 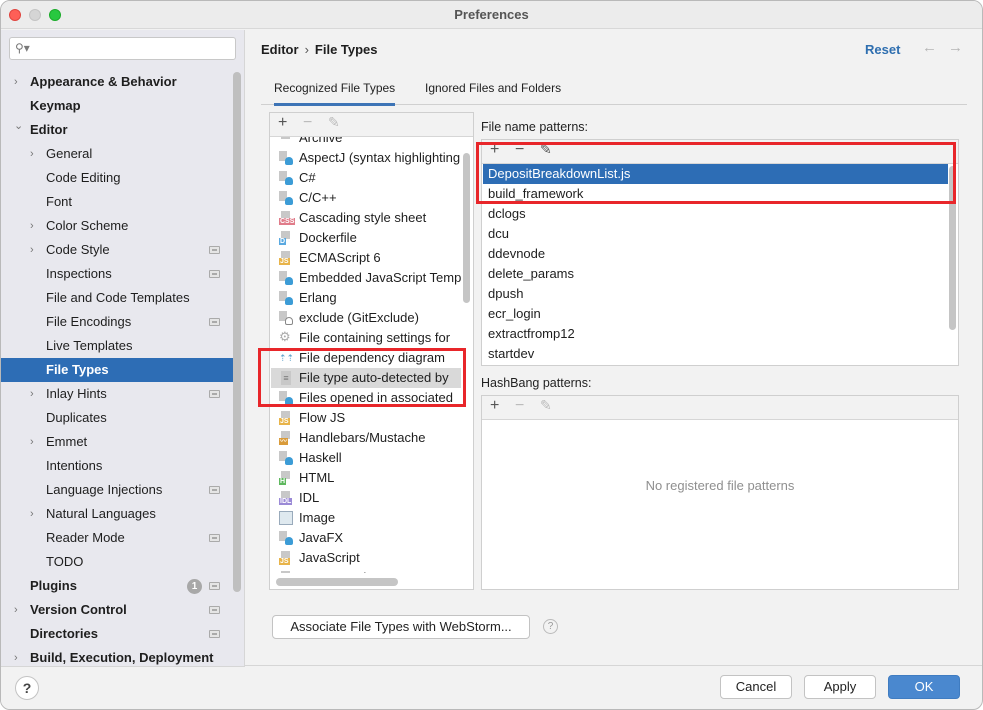 I want to click on add-file-type-button: +, so click(x=282, y=123).